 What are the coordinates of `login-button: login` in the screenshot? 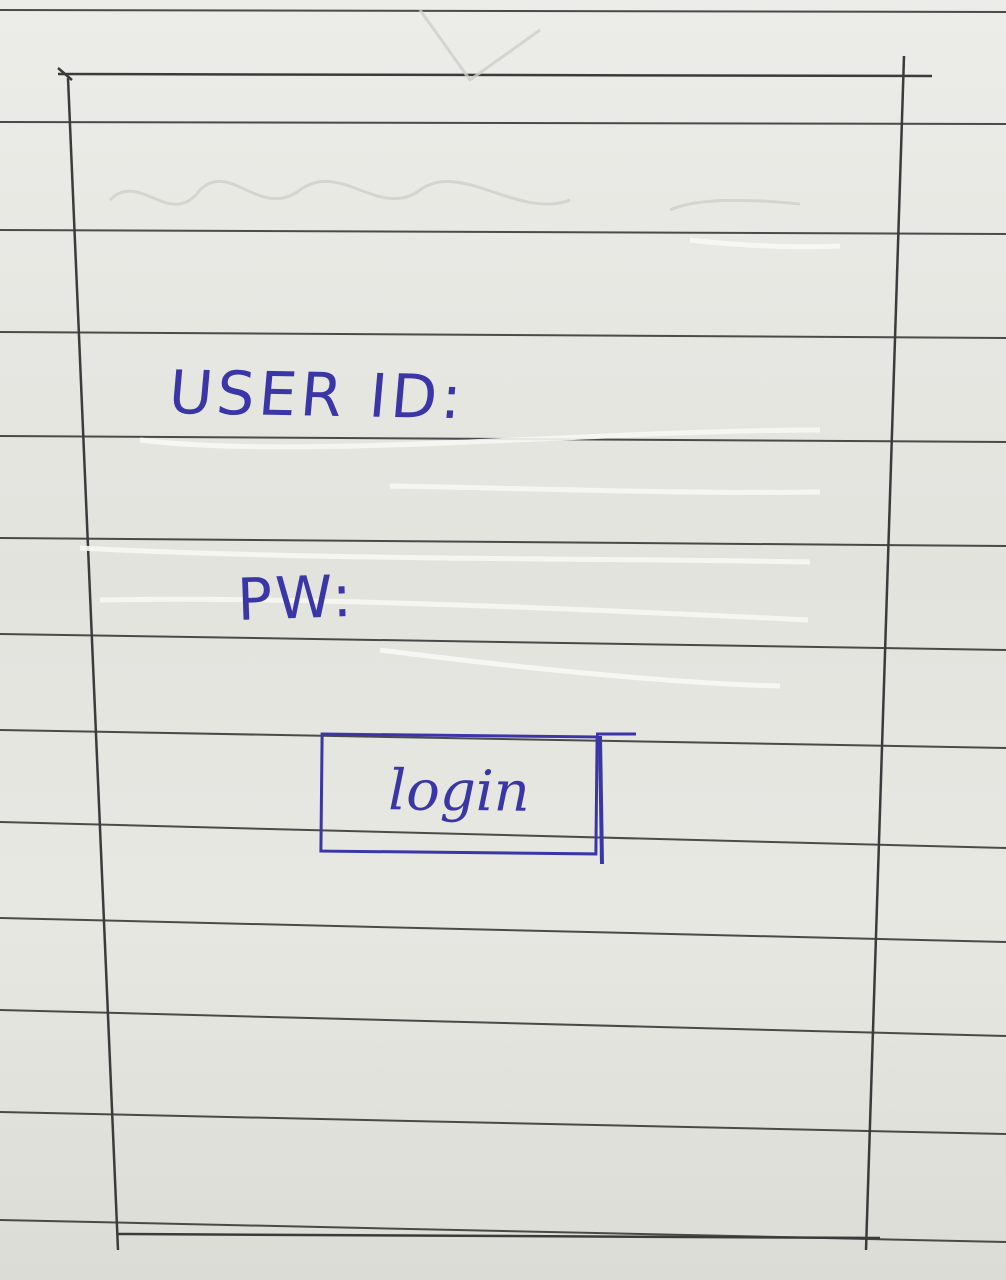 It's located at (459, 794).